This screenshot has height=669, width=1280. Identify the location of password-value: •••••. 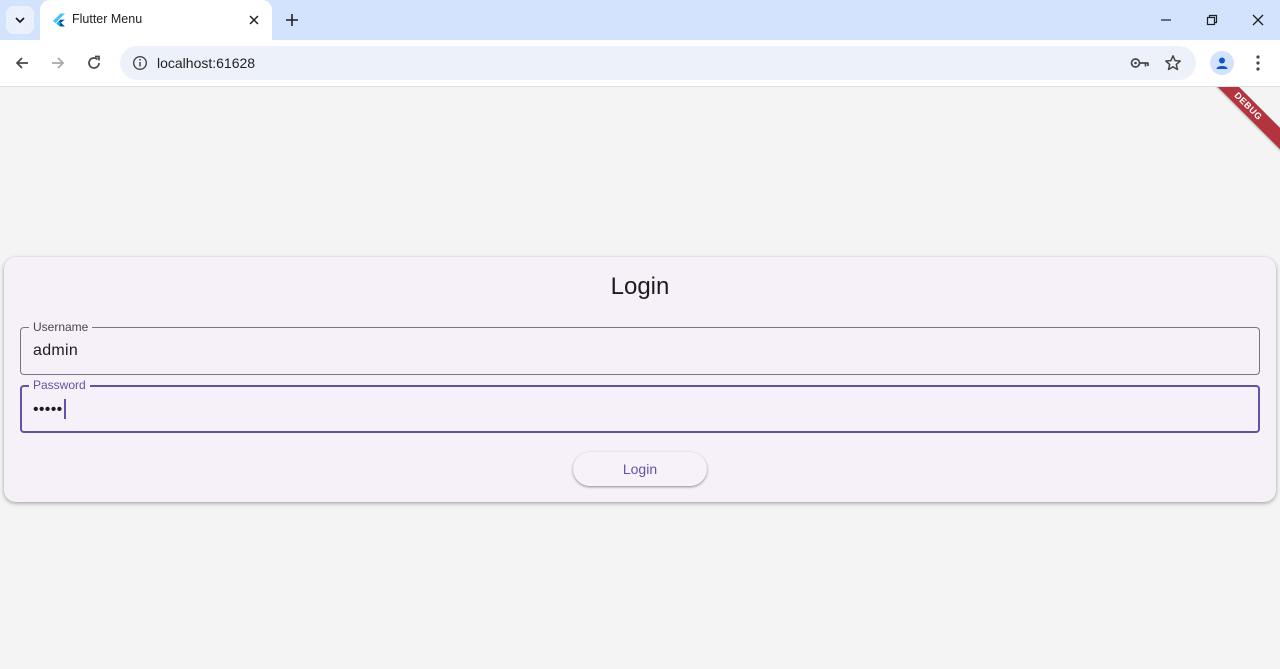
(48, 410).